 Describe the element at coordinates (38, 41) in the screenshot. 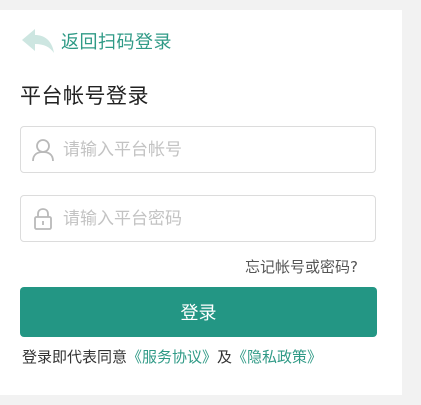

I see `back-arrow-icon` at that location.